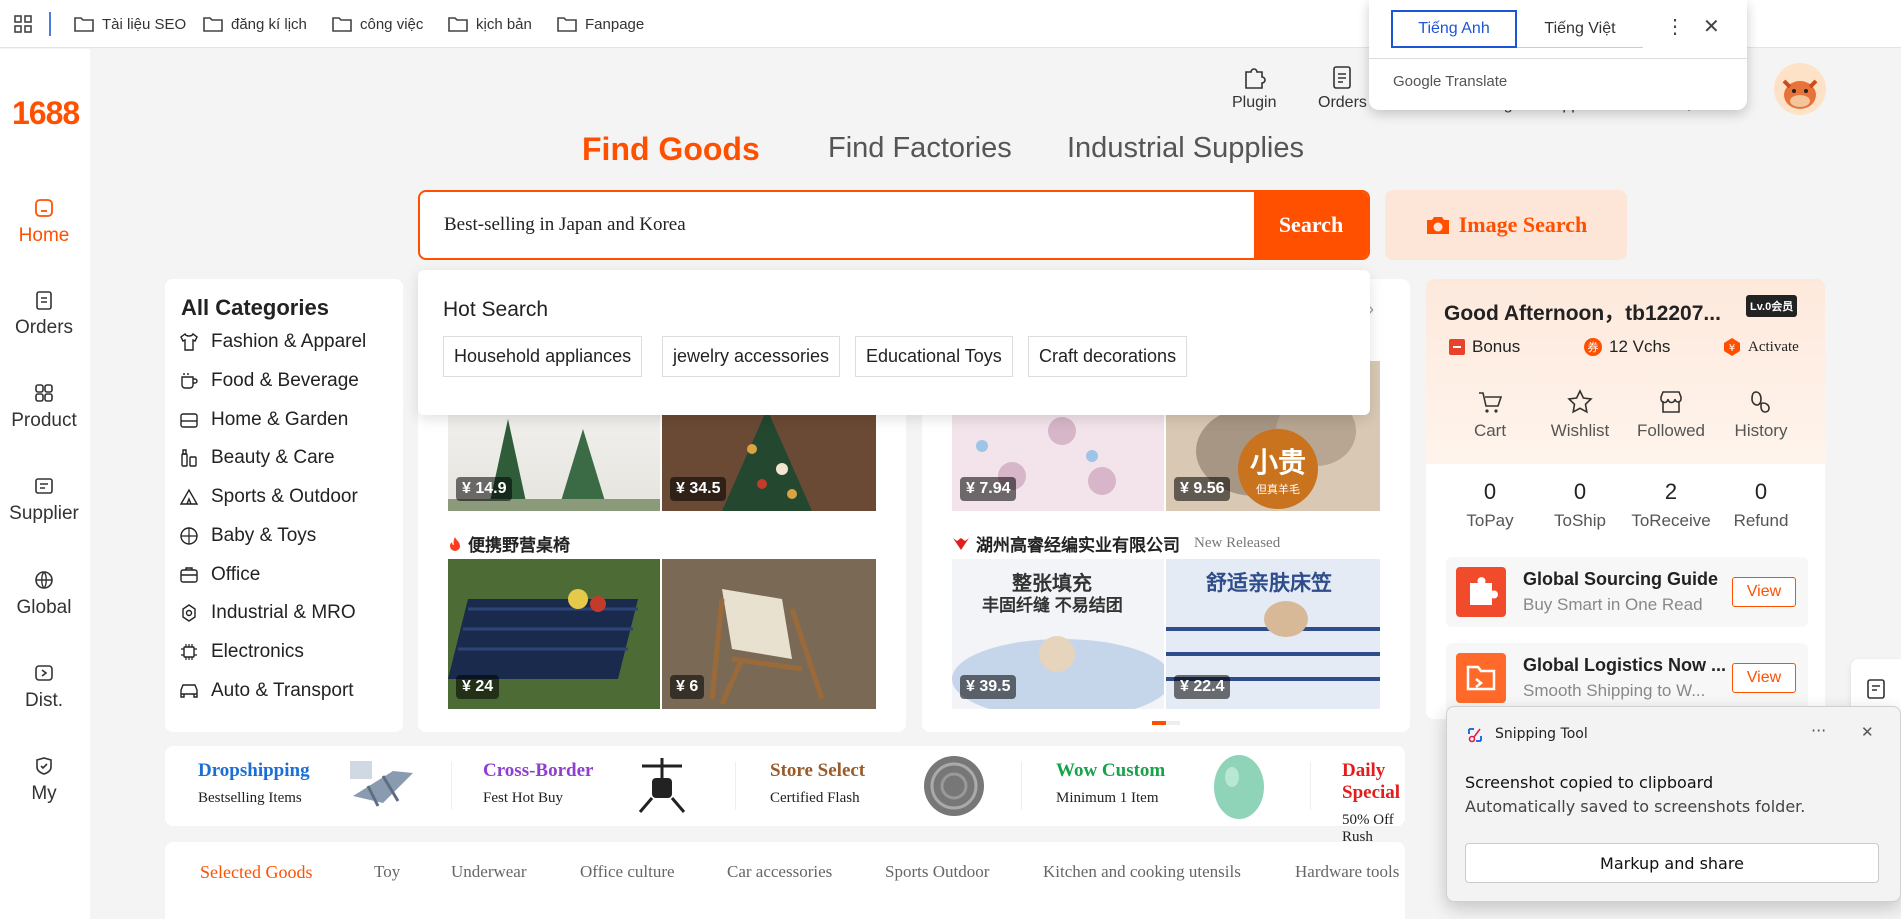 Image resolution: width=1901 pixels, height=919 pixels. What do you see at coordinates (189, 496) in the screenshot?
I see `tent-icon` at bounding box center [189, 496].